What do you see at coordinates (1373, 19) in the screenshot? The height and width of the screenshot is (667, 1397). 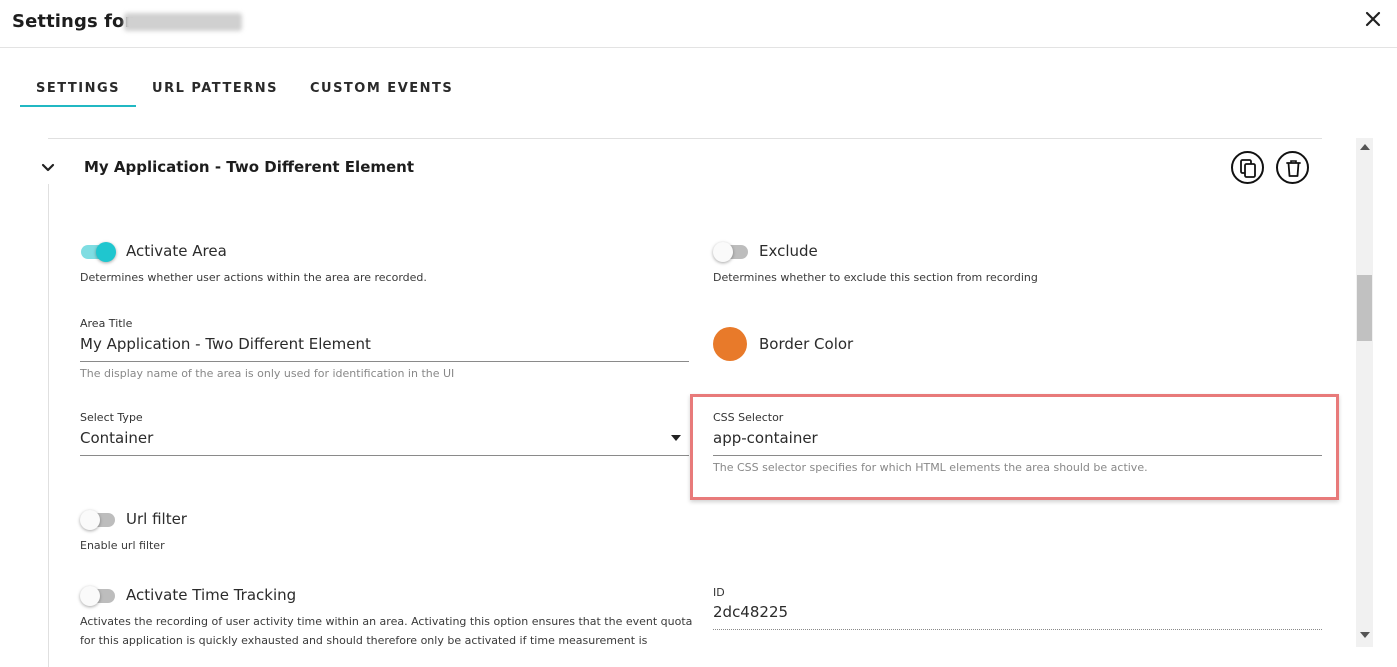 I see `close-icon` at bounding box center [1373, 19].